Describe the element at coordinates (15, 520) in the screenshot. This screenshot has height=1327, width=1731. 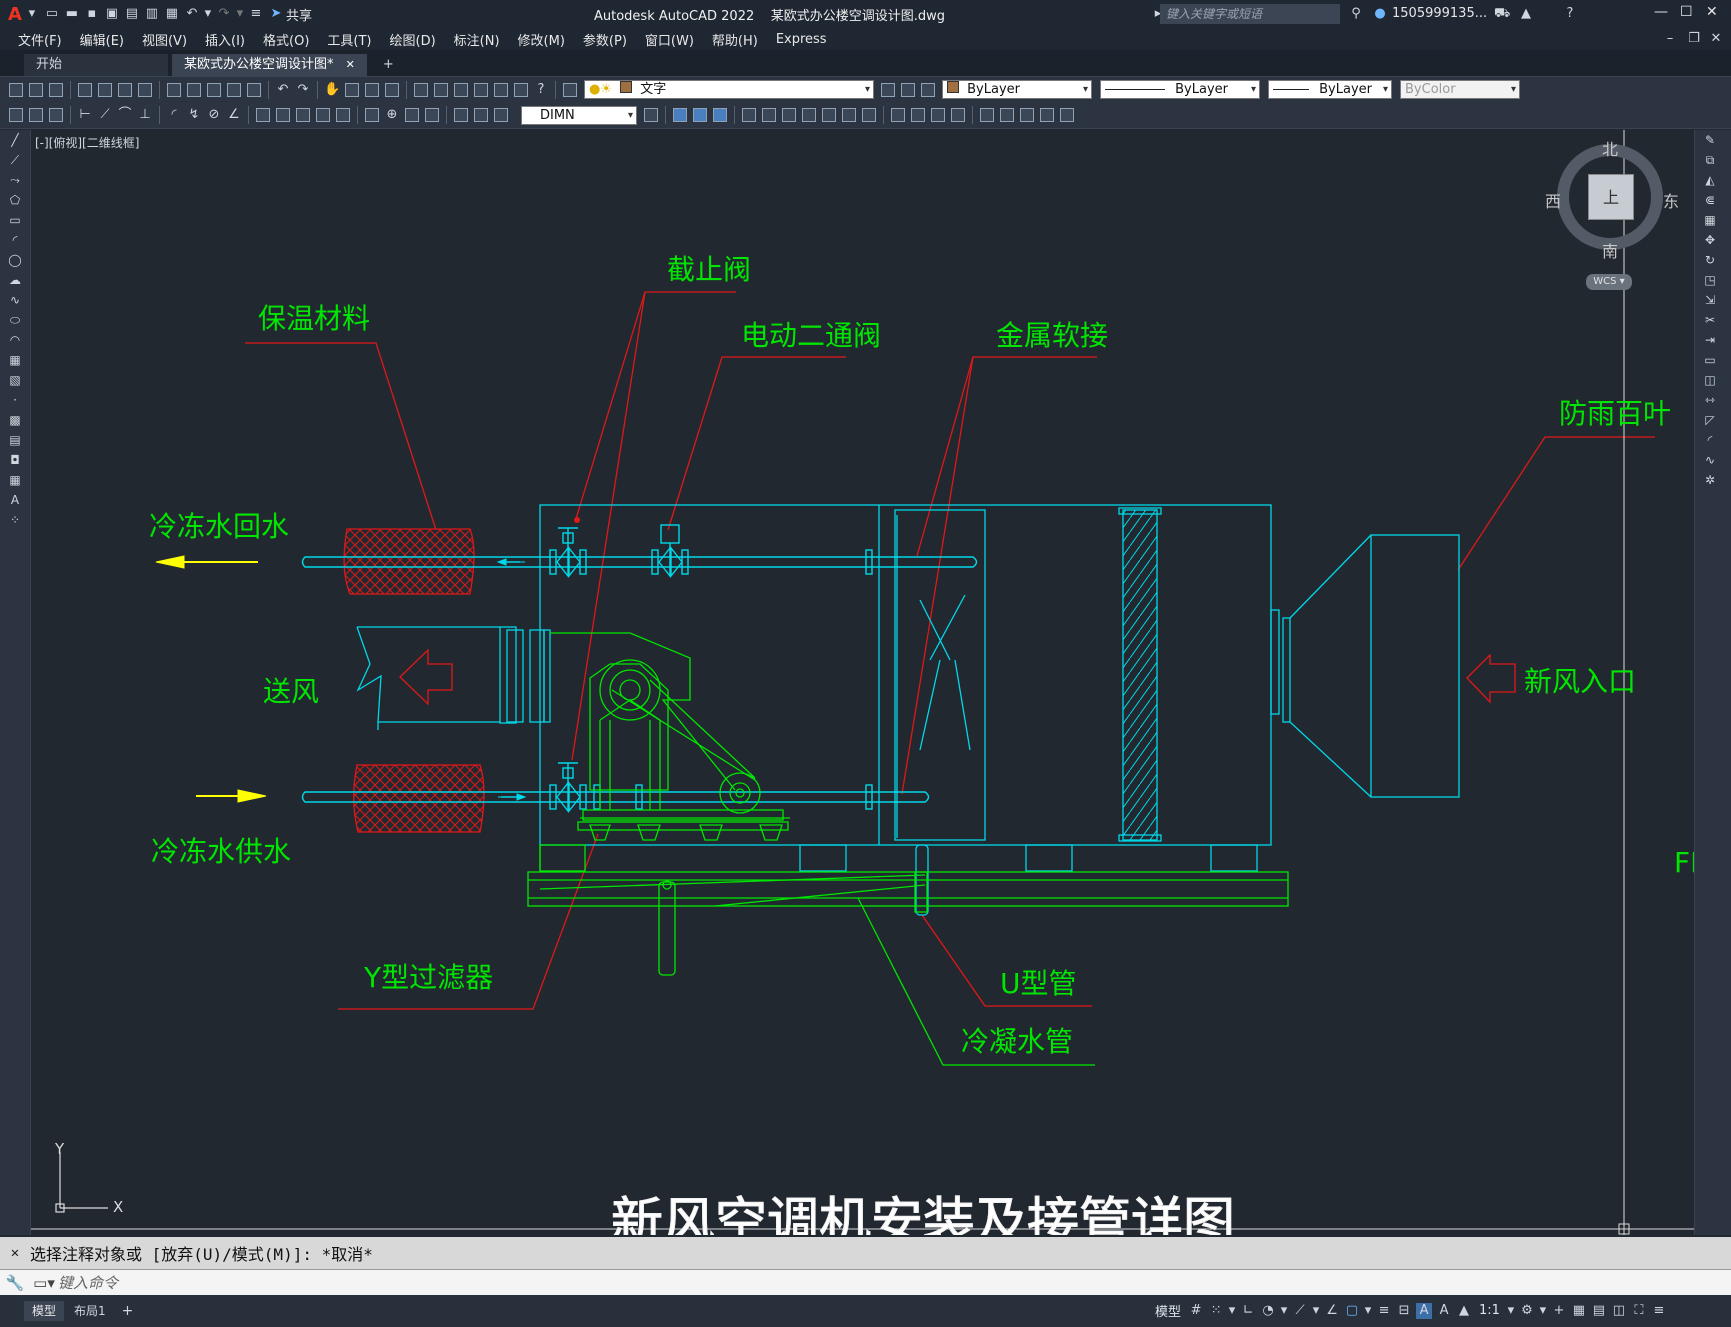
I see `add-selected-icon: ⁘` at that location.